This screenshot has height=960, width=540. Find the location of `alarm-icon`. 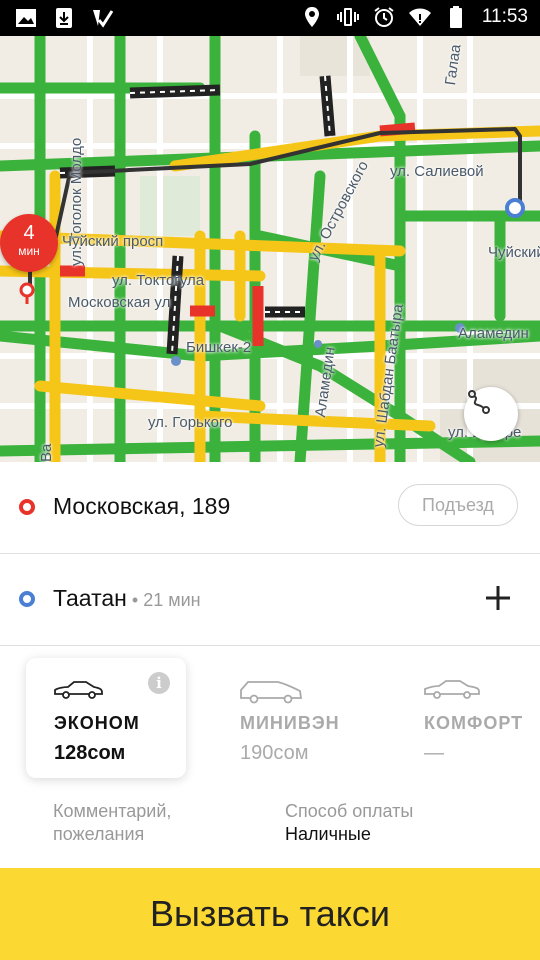

alarm-icon is located at coordinates (384, 17).